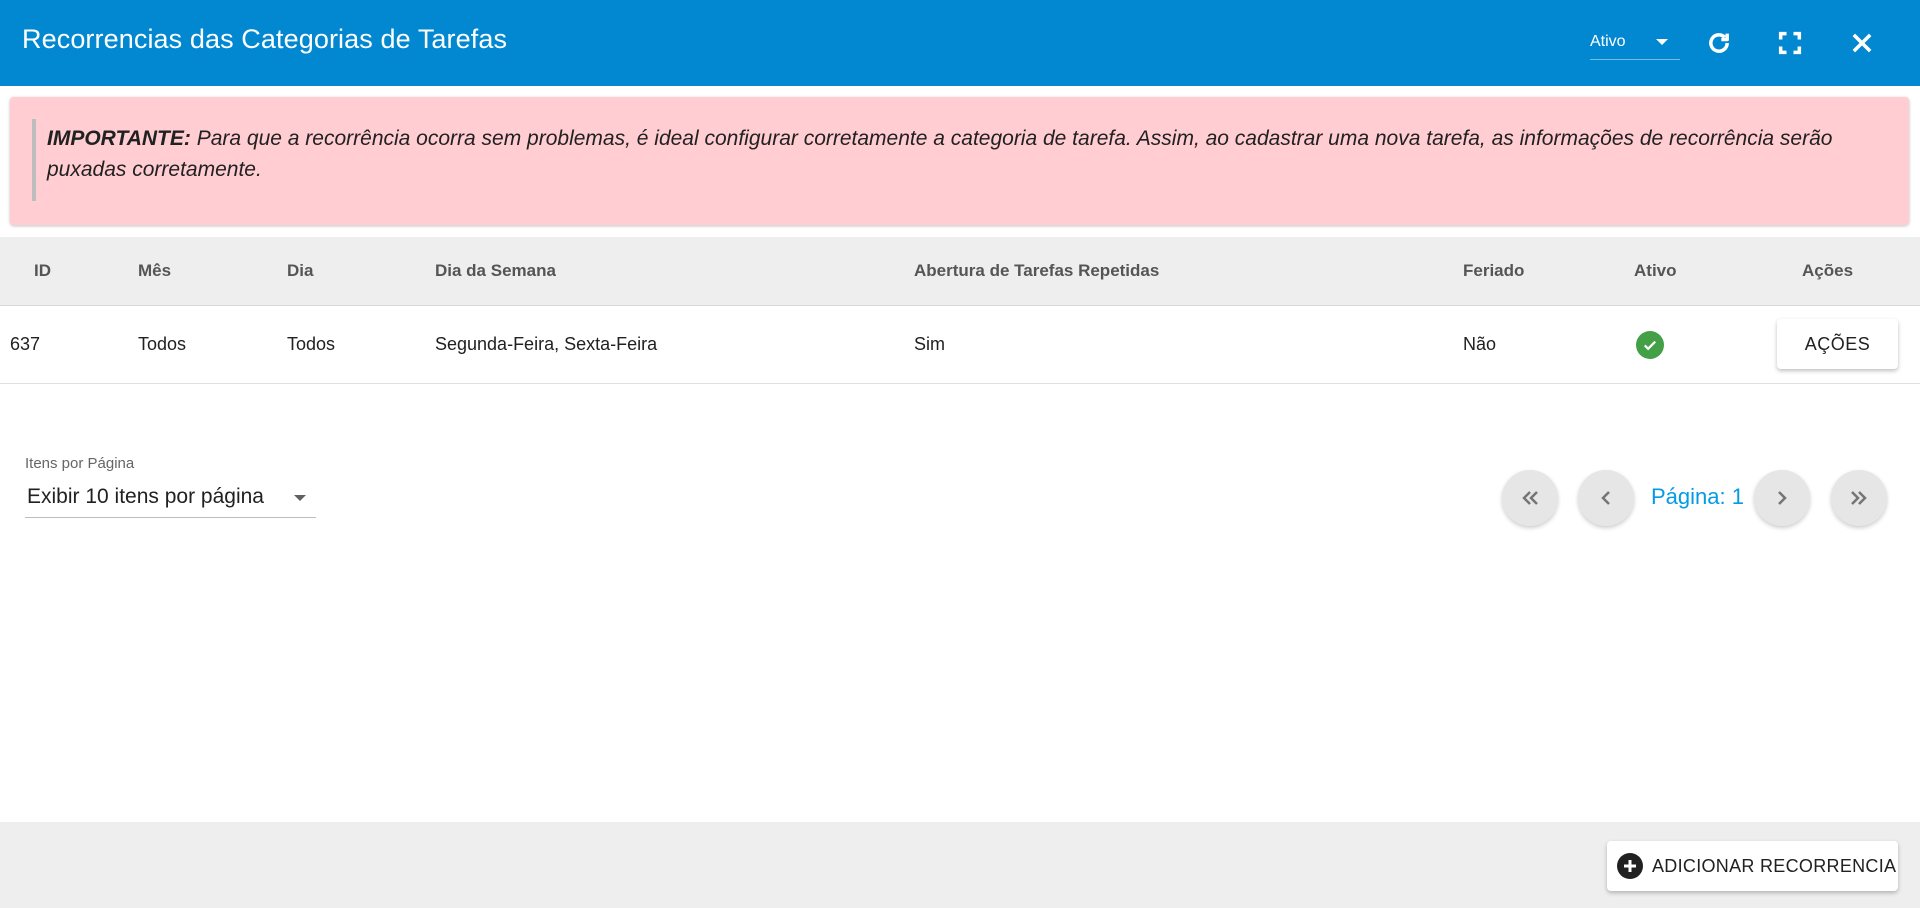 The height and width of the screenshot is (908, 1920). Describe the element at coordinates (1480, 344) in the screenshot. I see `cell-feriado: Não` at that location.